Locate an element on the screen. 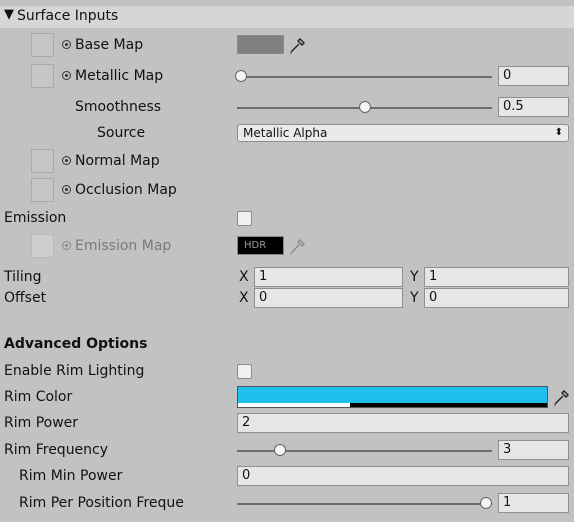 The width and height of the screenshot is (574, 522). offset-x-label: X is located at coordinates (244, 298).